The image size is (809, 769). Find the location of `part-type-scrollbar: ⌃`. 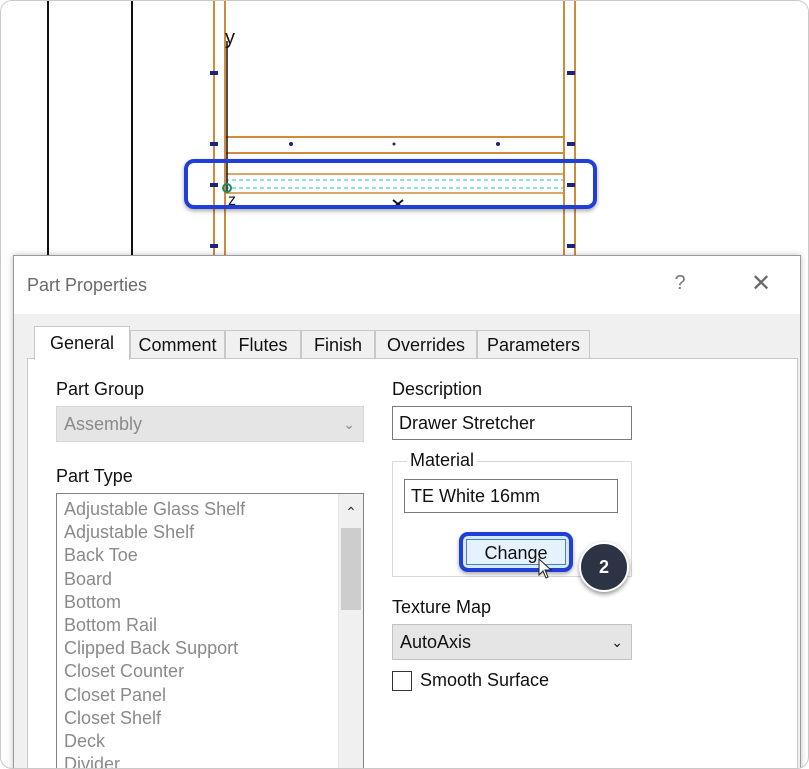

part-type-scrollbar: ⌃ is located at coordinates (350, 631).